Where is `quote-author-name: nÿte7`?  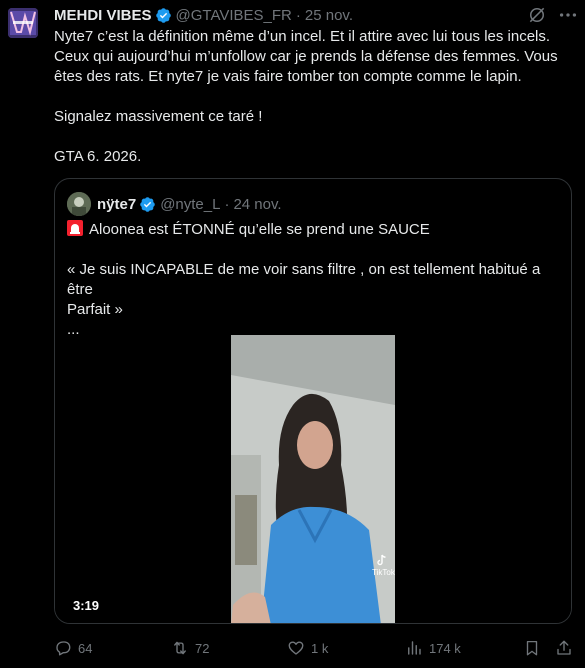
quote-author-name: nÿte7 is located at coordinates (116, 204).